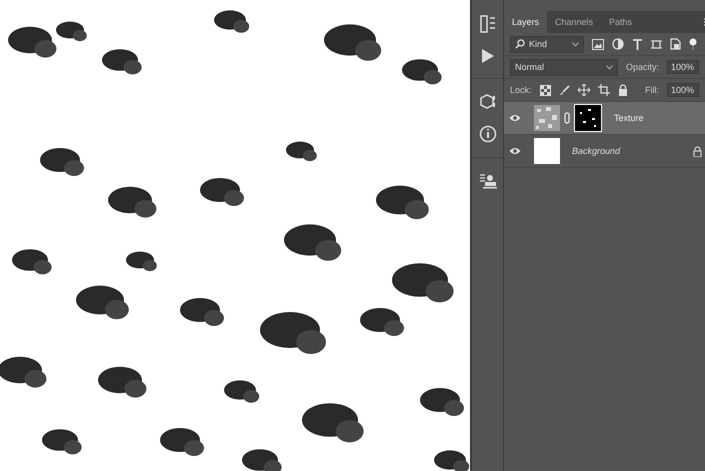 This screenshot has height=471, width=705. What do you see at coordinates (520, 44) in the screenshot?
I see `search-icon` at bounding box center [520, 44].